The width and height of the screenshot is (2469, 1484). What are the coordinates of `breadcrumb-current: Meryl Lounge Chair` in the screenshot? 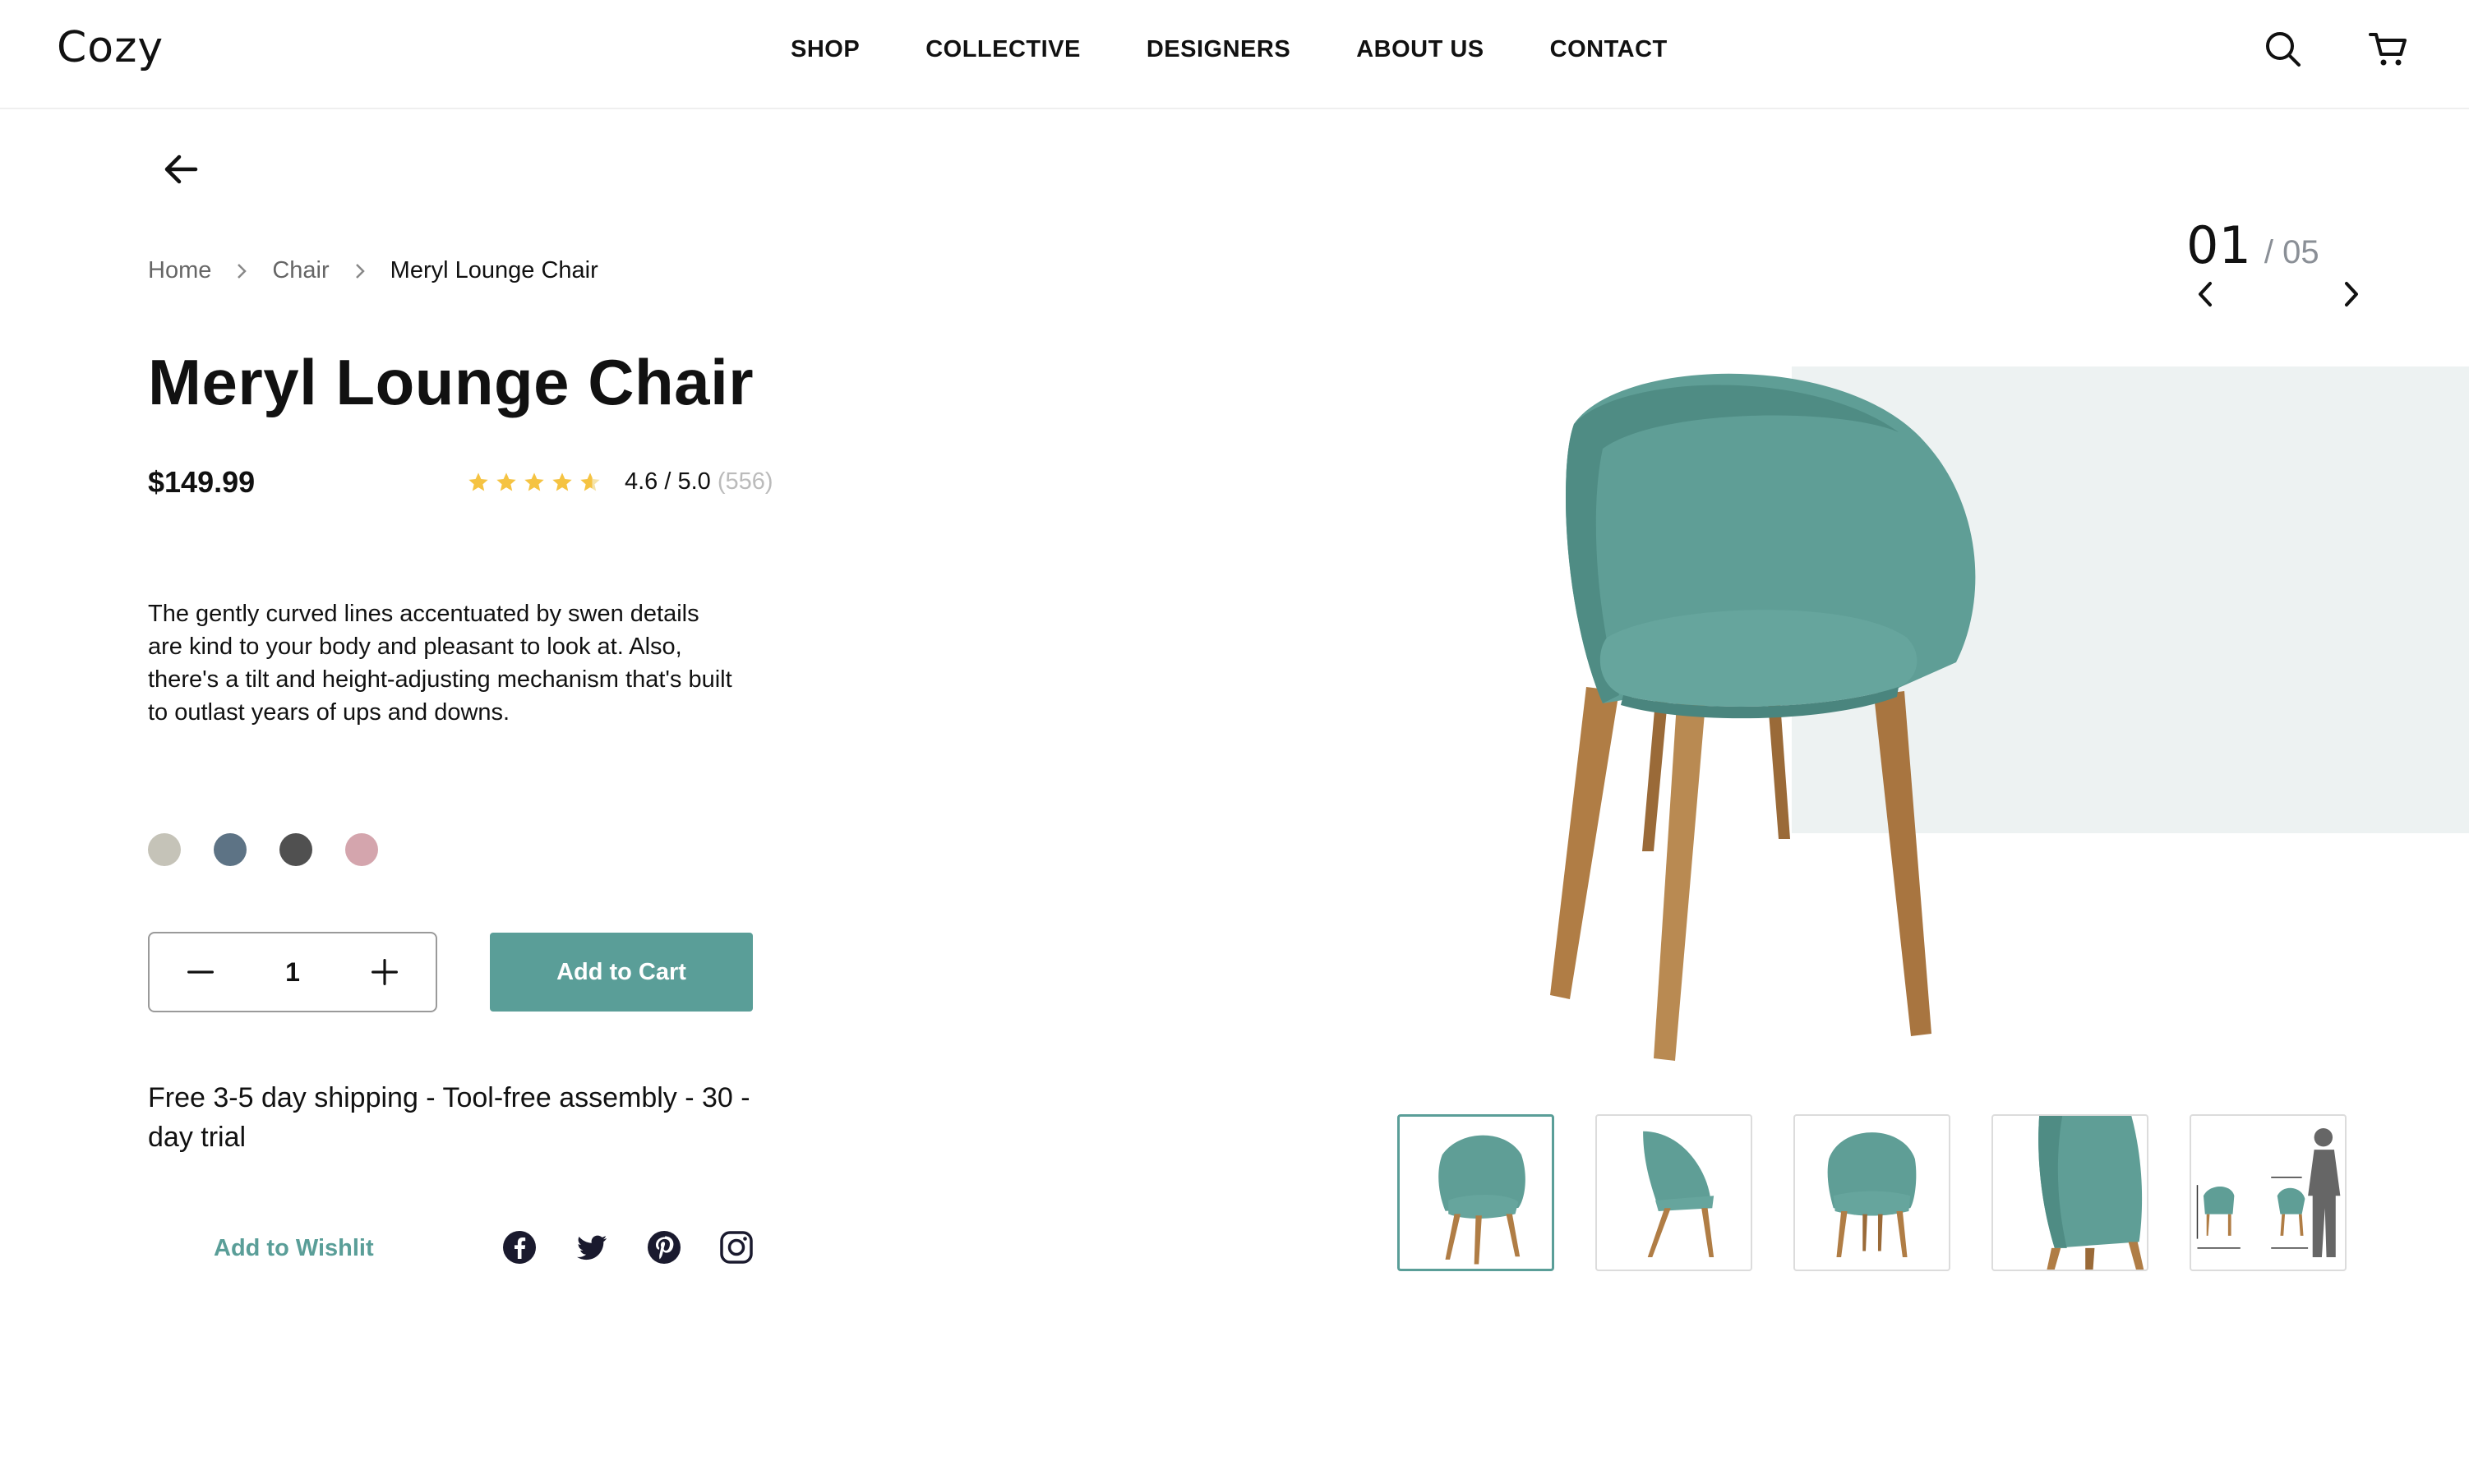 It's located at (494, 270).